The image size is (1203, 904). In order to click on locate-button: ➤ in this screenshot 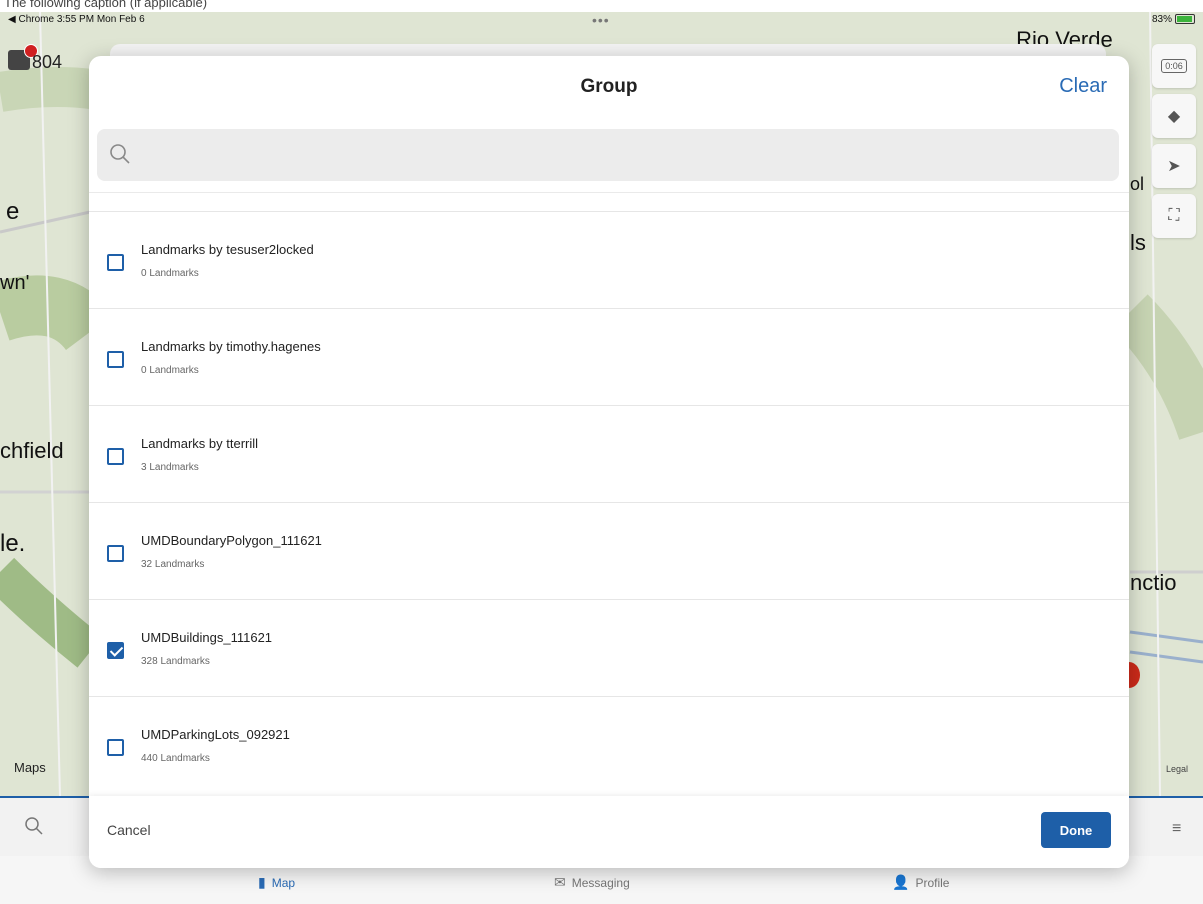, I will do `click(1174, 166)`.